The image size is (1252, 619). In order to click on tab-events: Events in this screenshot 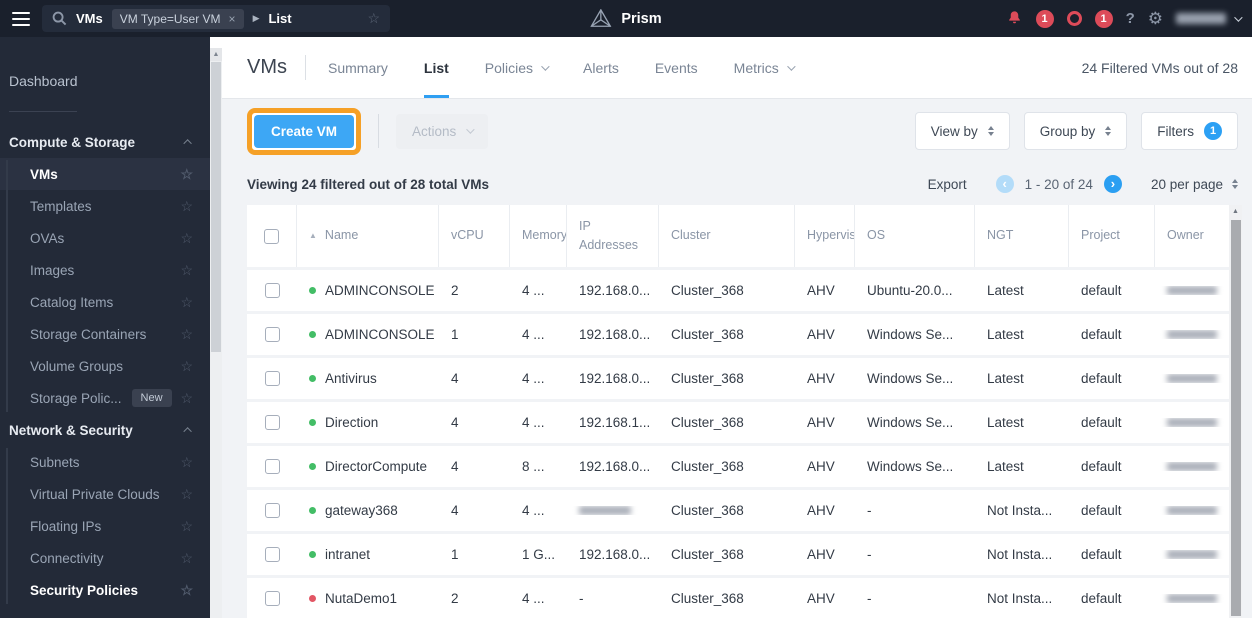, I will do `click(676, 67)`.